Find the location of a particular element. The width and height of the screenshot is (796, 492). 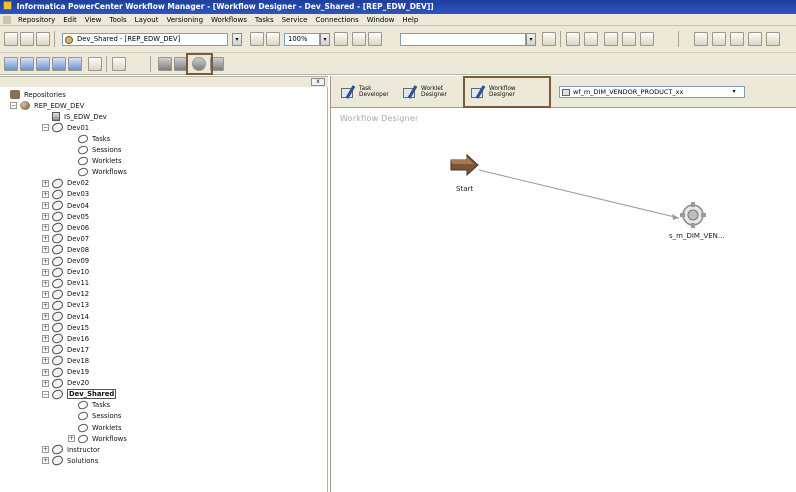

zoom-combo: 100% is located at coordinates (302, 39).